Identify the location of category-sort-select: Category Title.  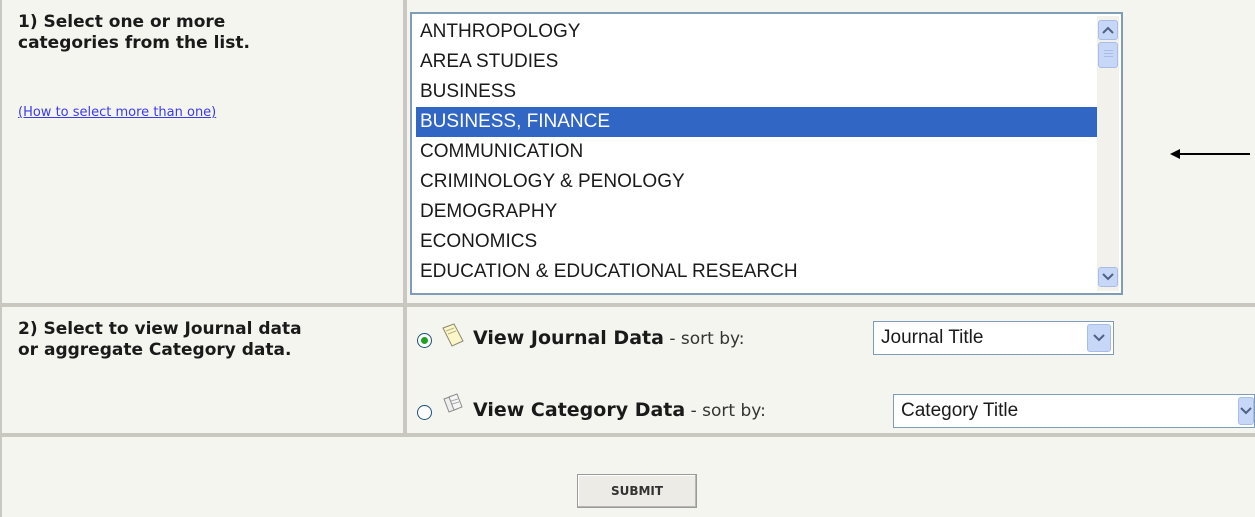
(1074, 411).